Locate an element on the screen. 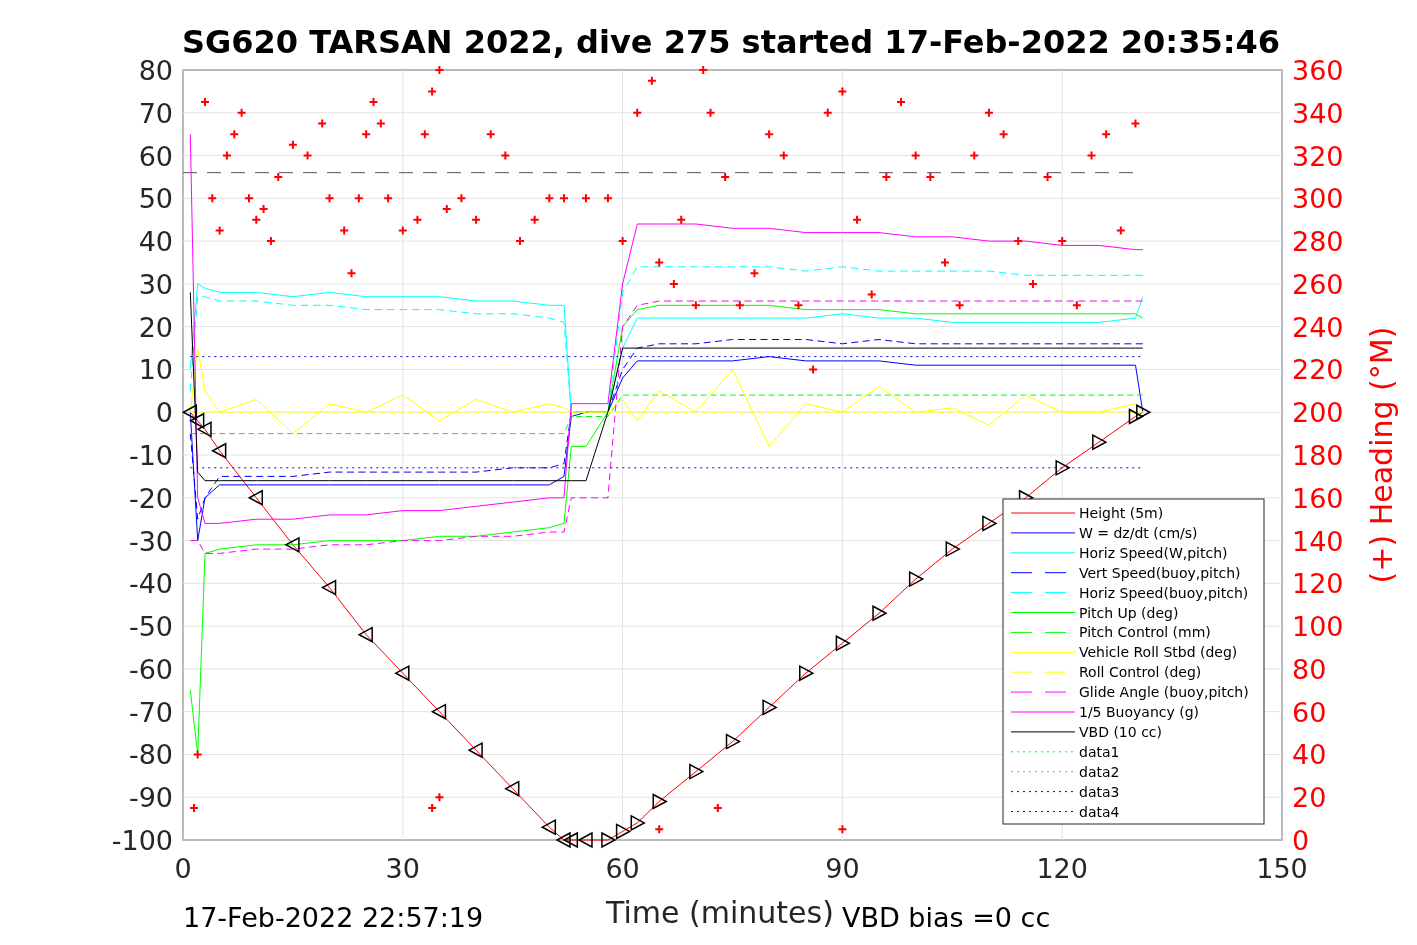 Image resolution: width=1417 pixels, height=945 pixels. y-tick-label: 260 is located at coordinates (1318, 284).